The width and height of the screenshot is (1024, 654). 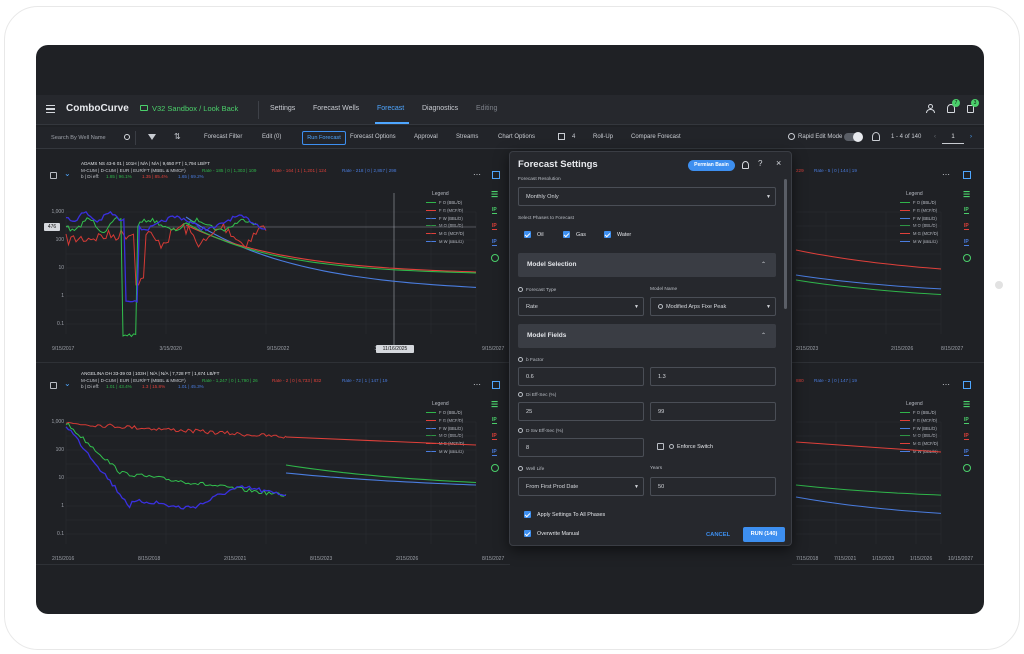 I want to click on apply-all-label: Apply Settings To All Phases, so click(x=571, y=515).